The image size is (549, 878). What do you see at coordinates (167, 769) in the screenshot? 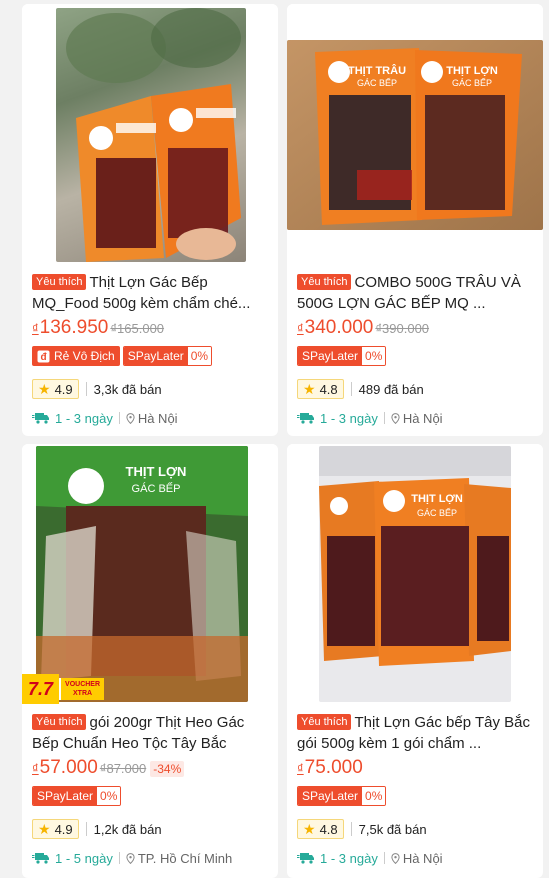
I see `discount-badge: -34%` at bounding box center [167, 769].